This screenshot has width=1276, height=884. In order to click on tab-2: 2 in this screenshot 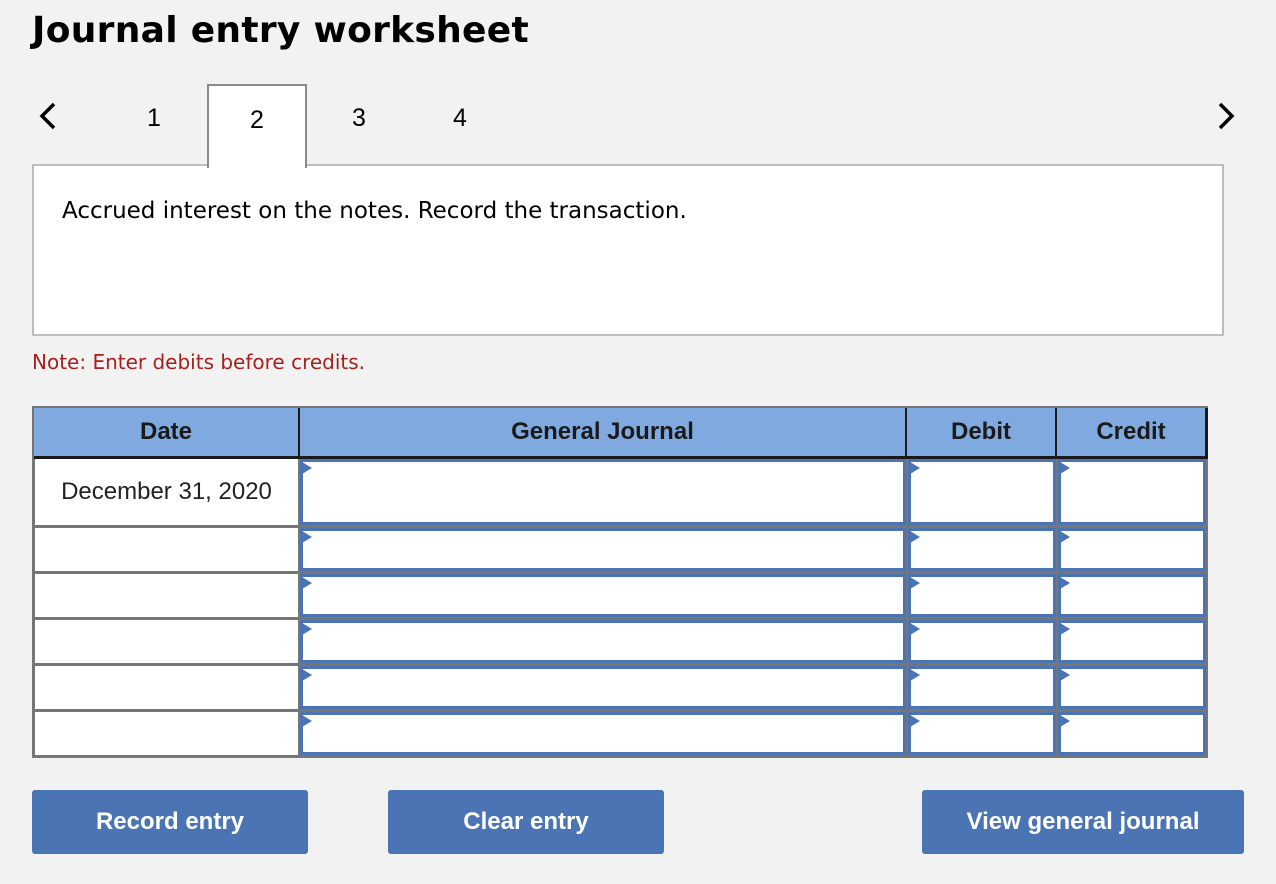, I will do `click(257, 126)`.